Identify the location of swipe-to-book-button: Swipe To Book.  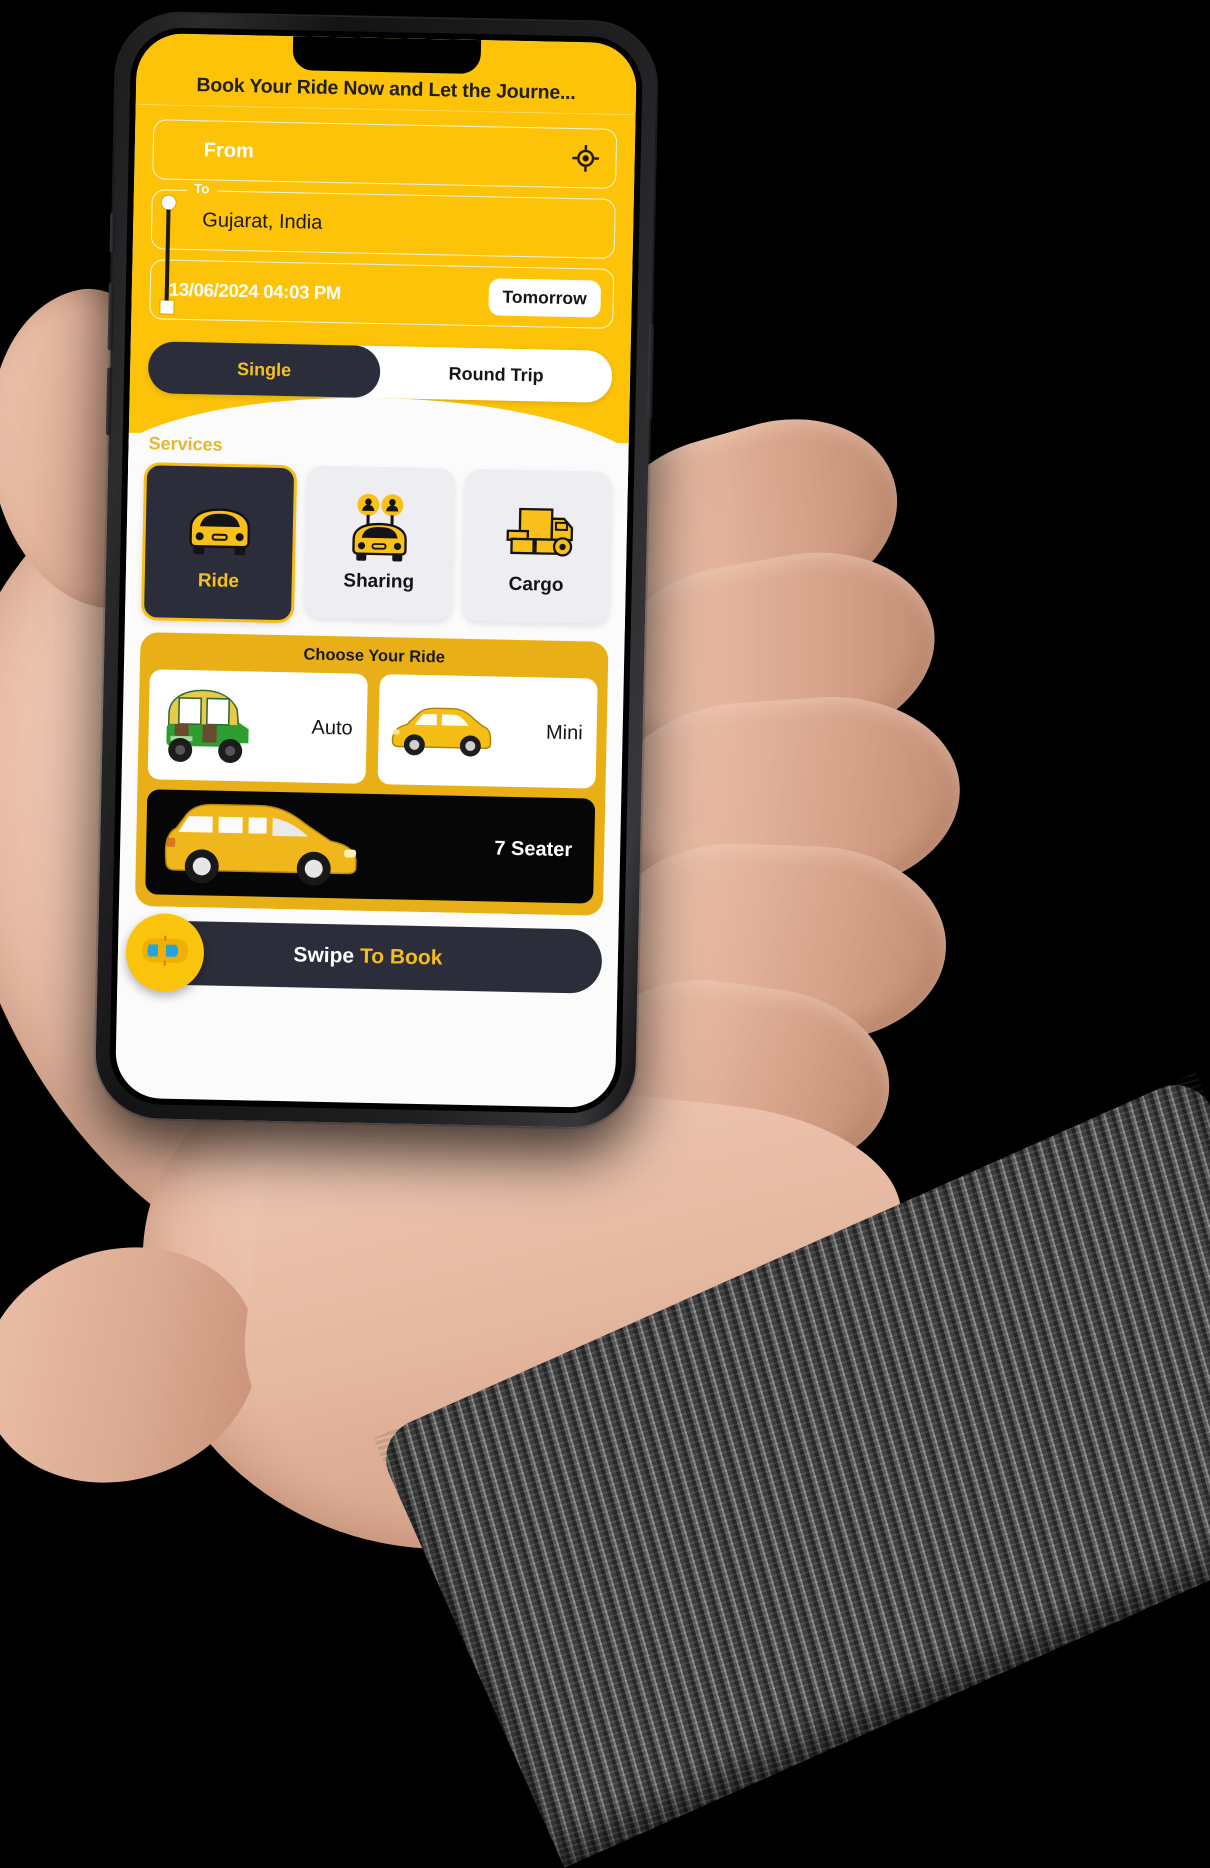
(367, 957).